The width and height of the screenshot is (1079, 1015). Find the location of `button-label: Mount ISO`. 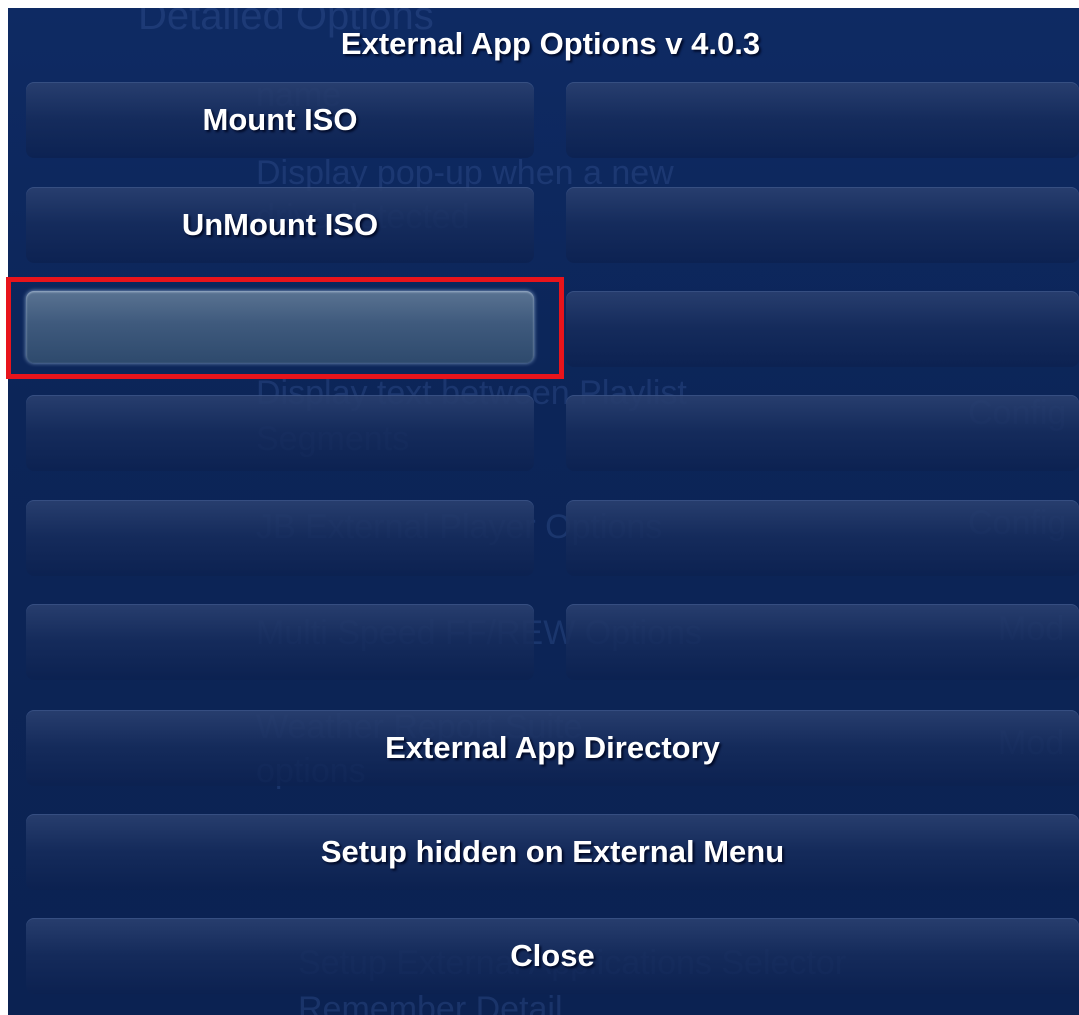

button-label: Mount ISO is located at coordinates (280, 119).